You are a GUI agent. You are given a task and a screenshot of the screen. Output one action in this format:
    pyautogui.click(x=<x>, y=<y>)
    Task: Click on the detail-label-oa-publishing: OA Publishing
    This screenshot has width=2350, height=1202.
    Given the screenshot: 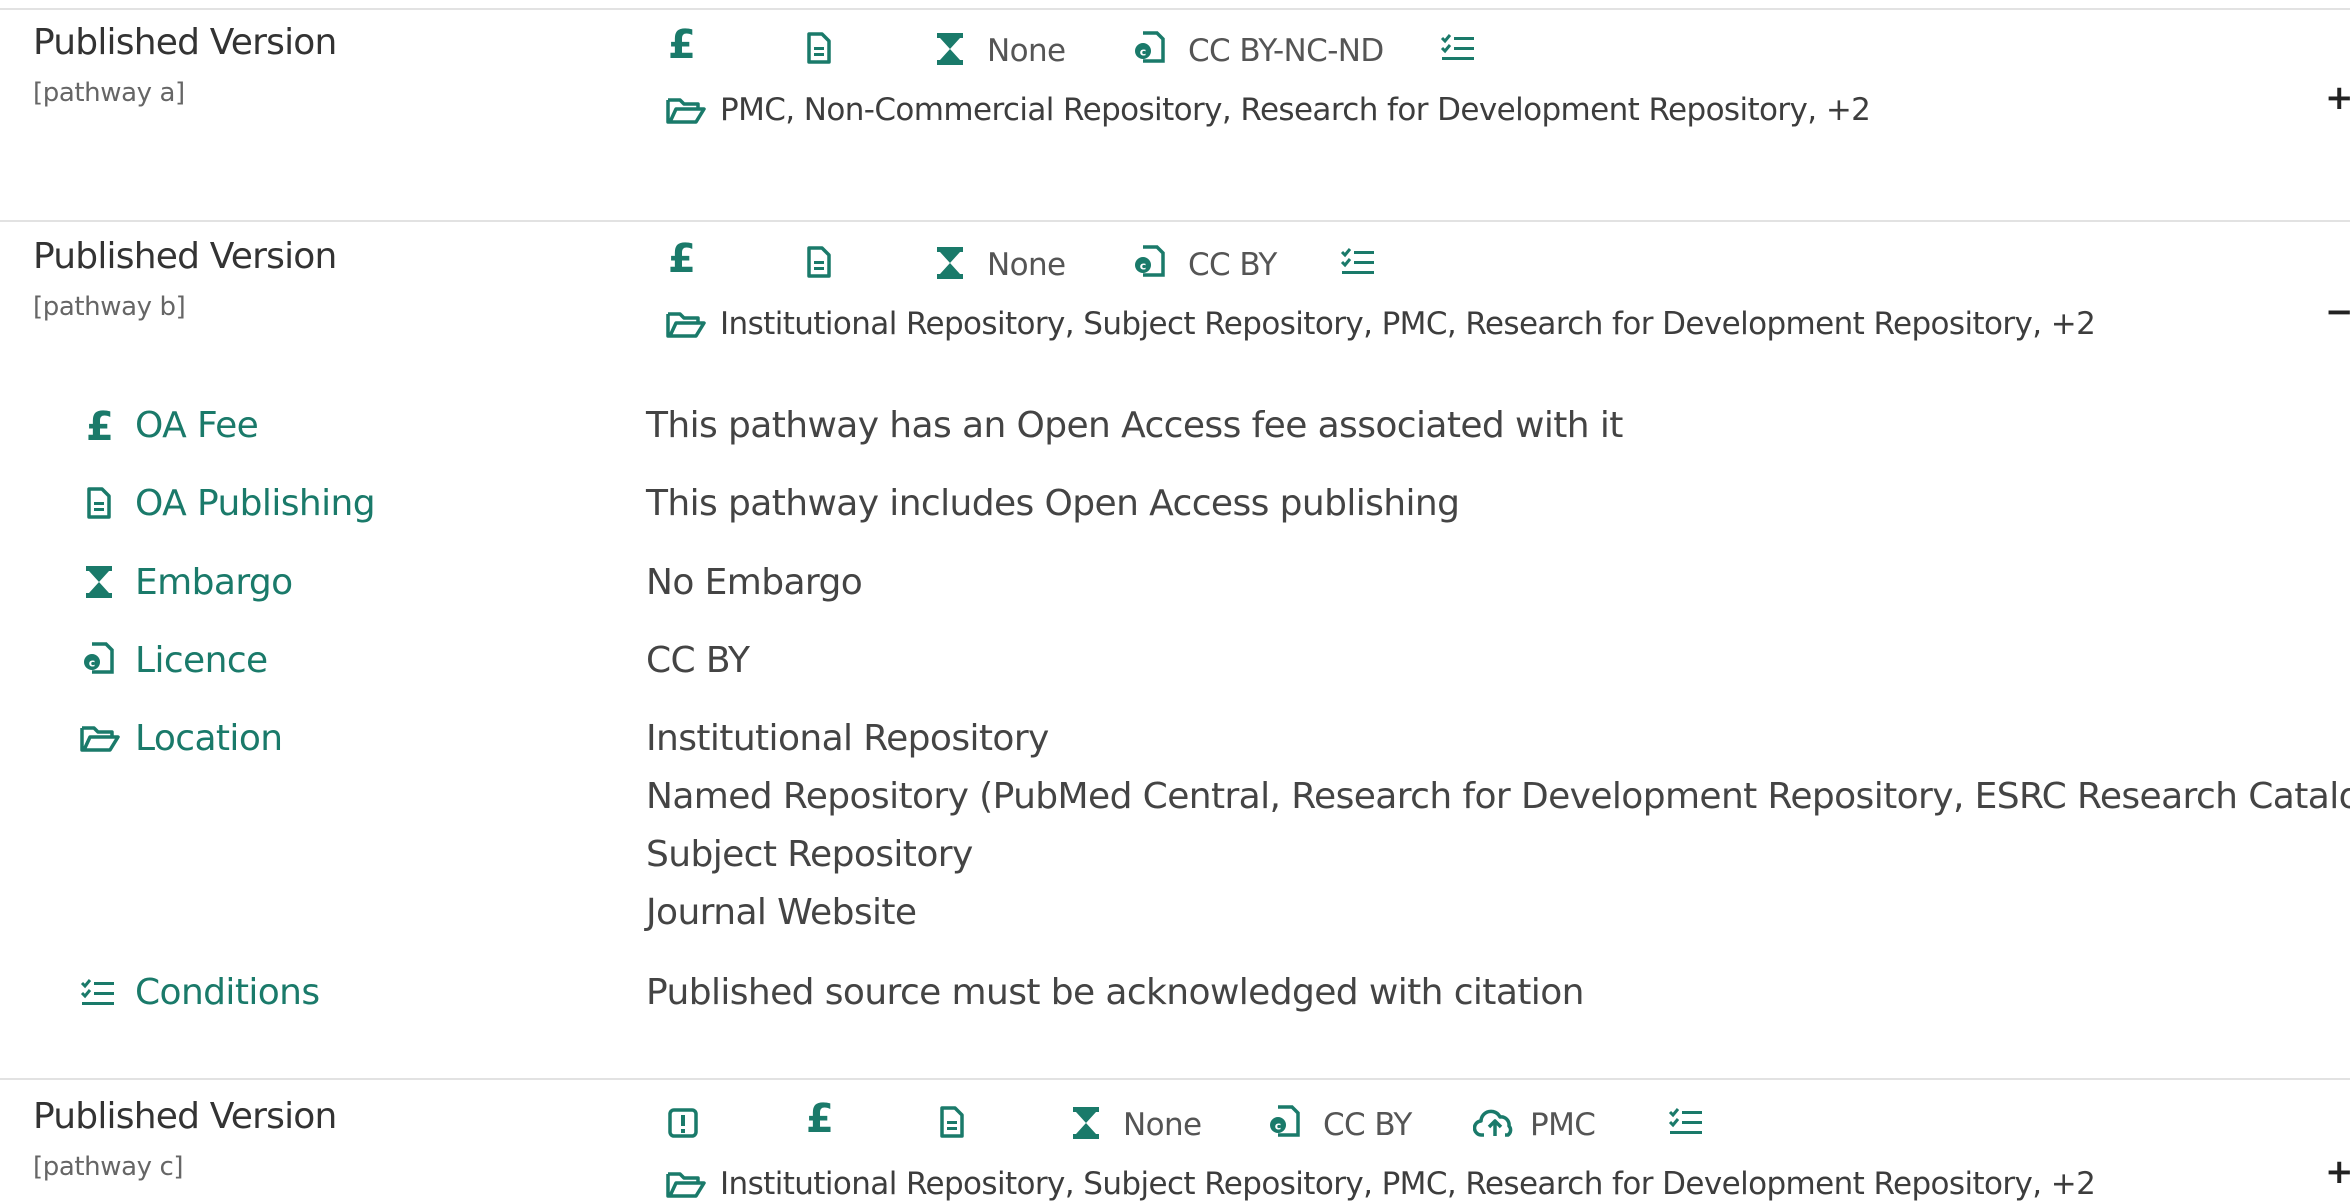 What is the action you would take?
    pyautogui.click(x=255, y=503)
    